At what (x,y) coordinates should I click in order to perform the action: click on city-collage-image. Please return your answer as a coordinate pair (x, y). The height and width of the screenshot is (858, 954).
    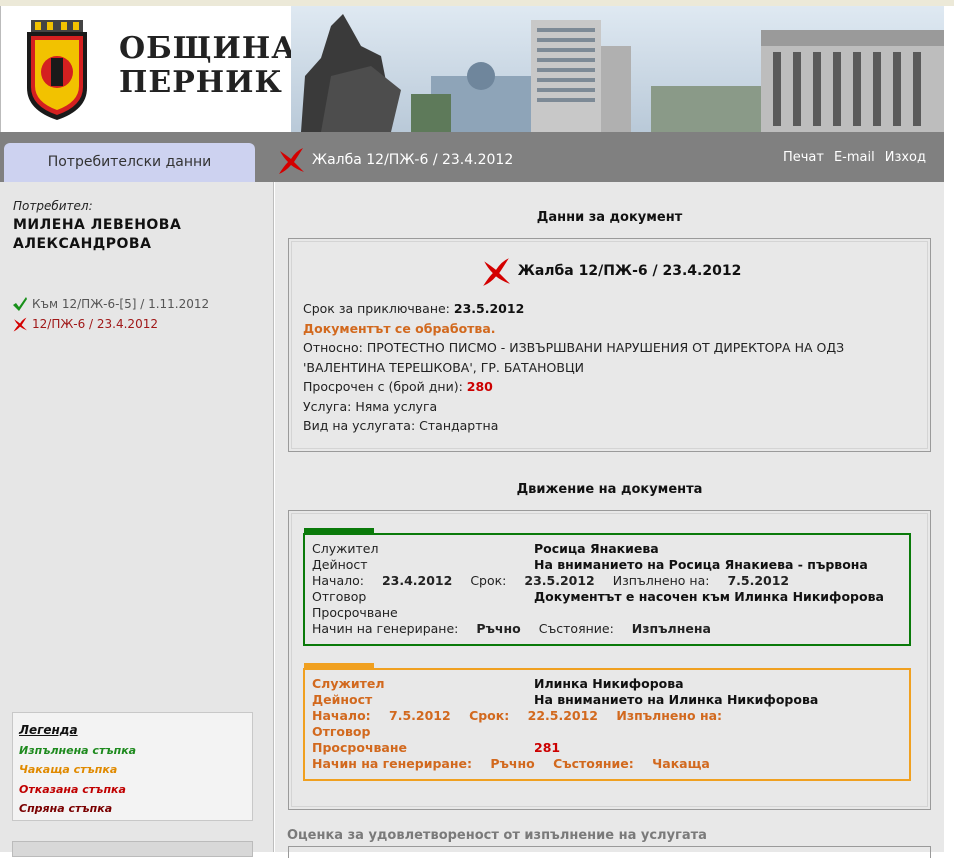
    Looking at the image, I should click on (617, 69).